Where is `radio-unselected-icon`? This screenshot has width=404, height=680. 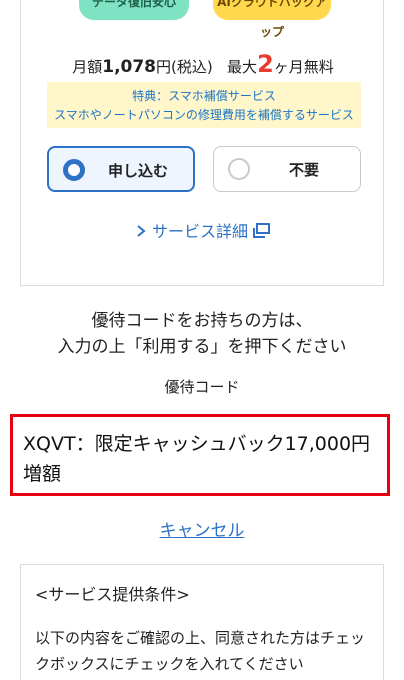
radio-unselected-icon is located at coordinates (239, 169).